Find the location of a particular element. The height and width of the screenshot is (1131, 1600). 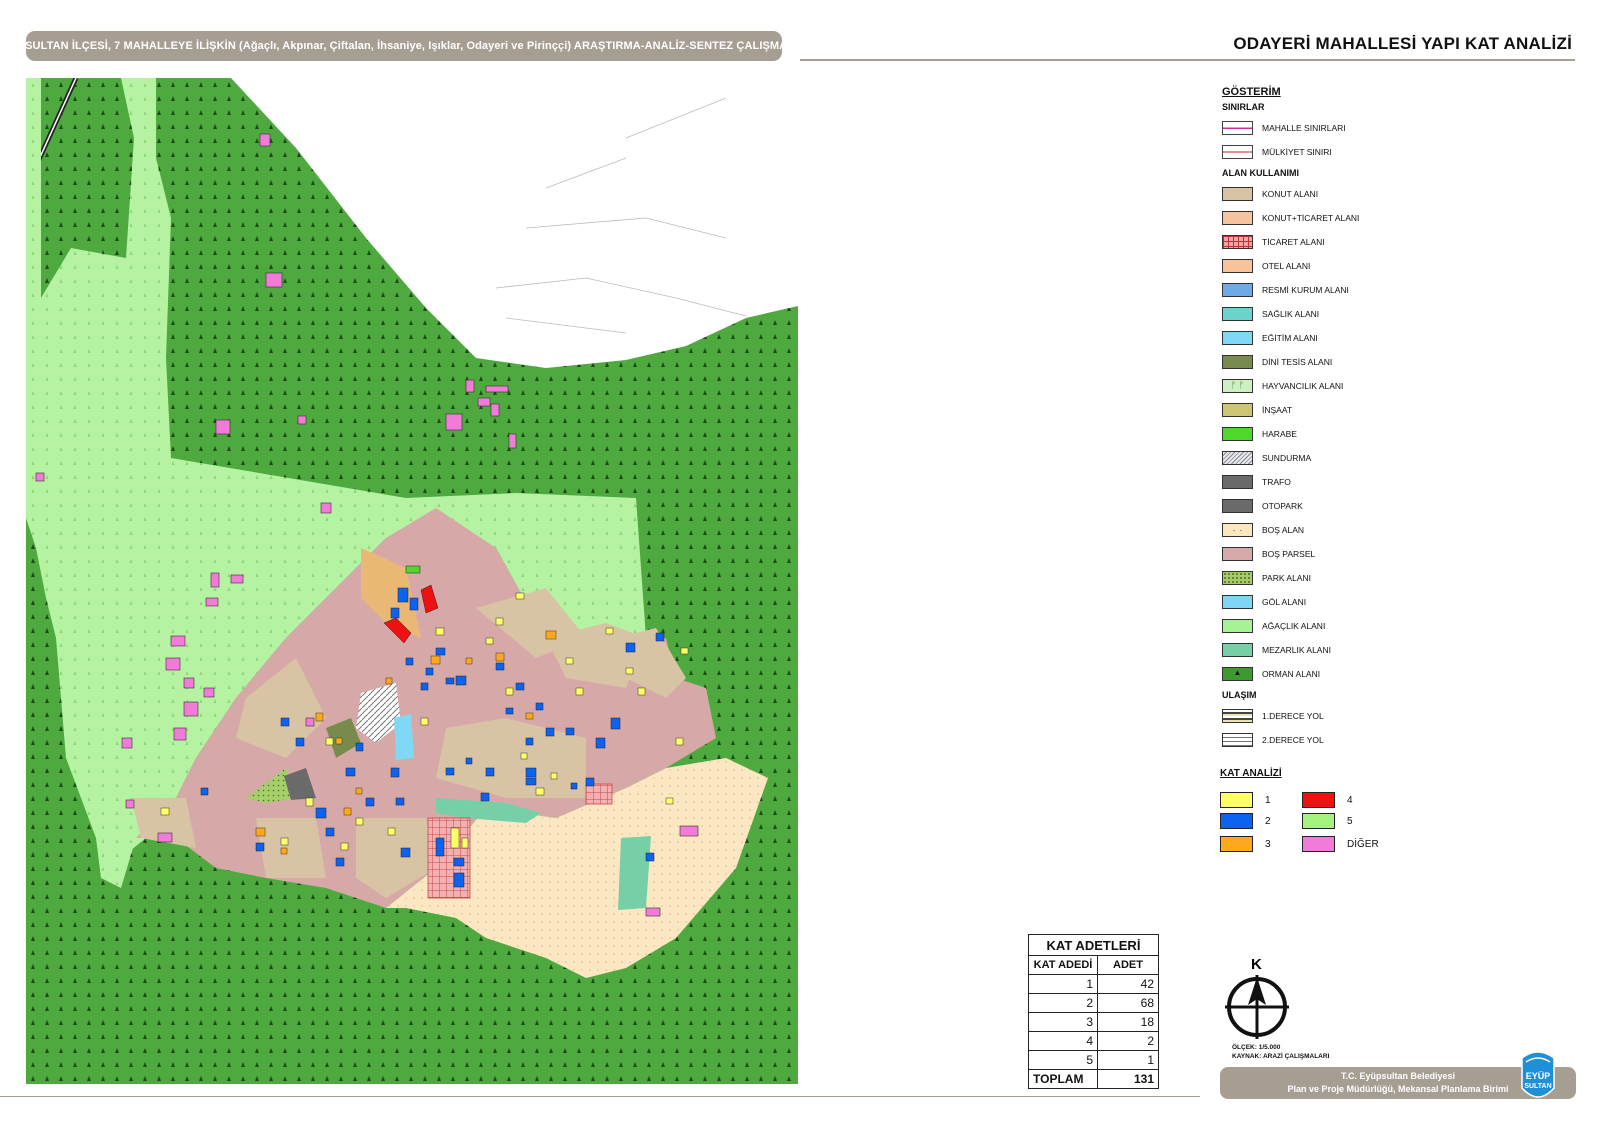

legend-label: 2.DERECE YOL is located at coordinates (1293, 740).